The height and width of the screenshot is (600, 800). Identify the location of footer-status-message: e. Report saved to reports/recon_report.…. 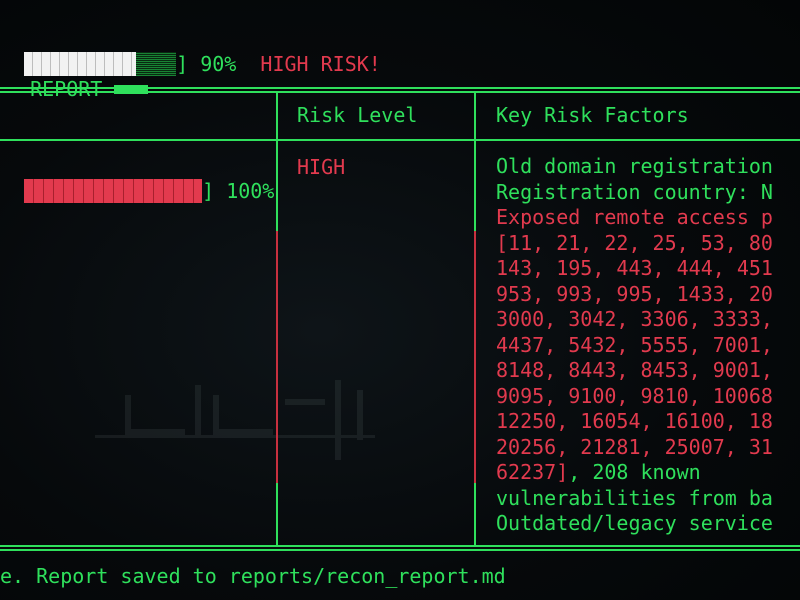
(253, 576).